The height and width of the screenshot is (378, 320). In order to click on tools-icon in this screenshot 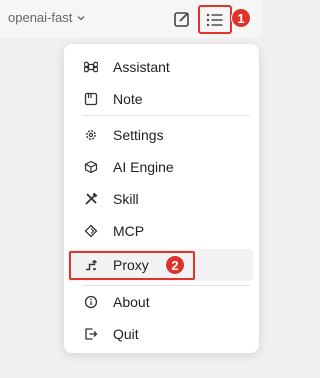, I will do `click(91, 199)`.